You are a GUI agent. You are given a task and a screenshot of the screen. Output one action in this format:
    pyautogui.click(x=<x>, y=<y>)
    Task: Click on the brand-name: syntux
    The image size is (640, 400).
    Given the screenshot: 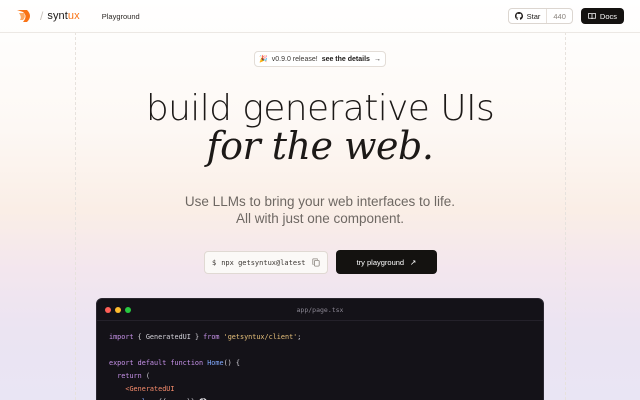 What is the action you would take?
    pyautogui.click(x=63, y=16)
    